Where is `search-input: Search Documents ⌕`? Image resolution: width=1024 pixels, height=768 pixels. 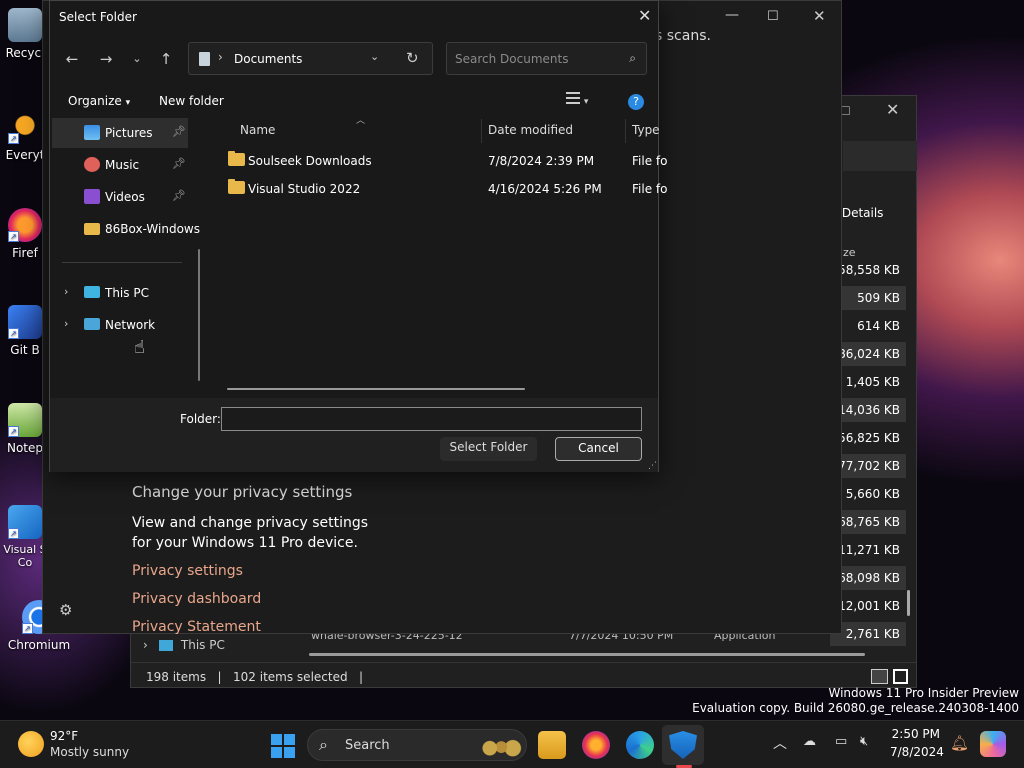
search-input: Search Documents ⌕ is located at coordinates (546, 58).